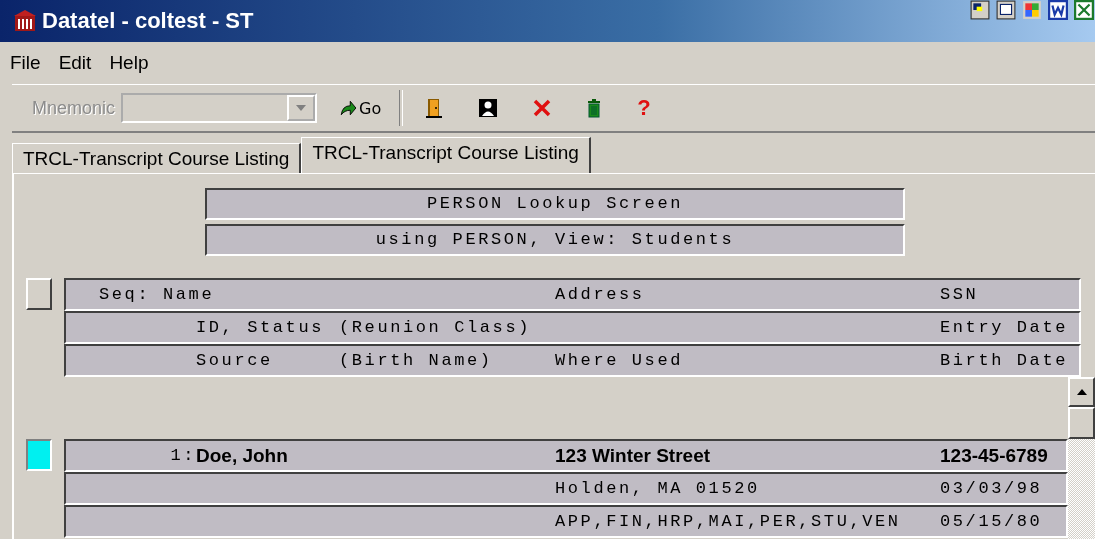 The width and height of the screenshot is (1095, 539). What do you see at coordinates (728, 521) in the screenshot?
I see `record-field: APP,FIN,HRP,MAI,PER,STU,VEN` at bounding box center [728, 521].